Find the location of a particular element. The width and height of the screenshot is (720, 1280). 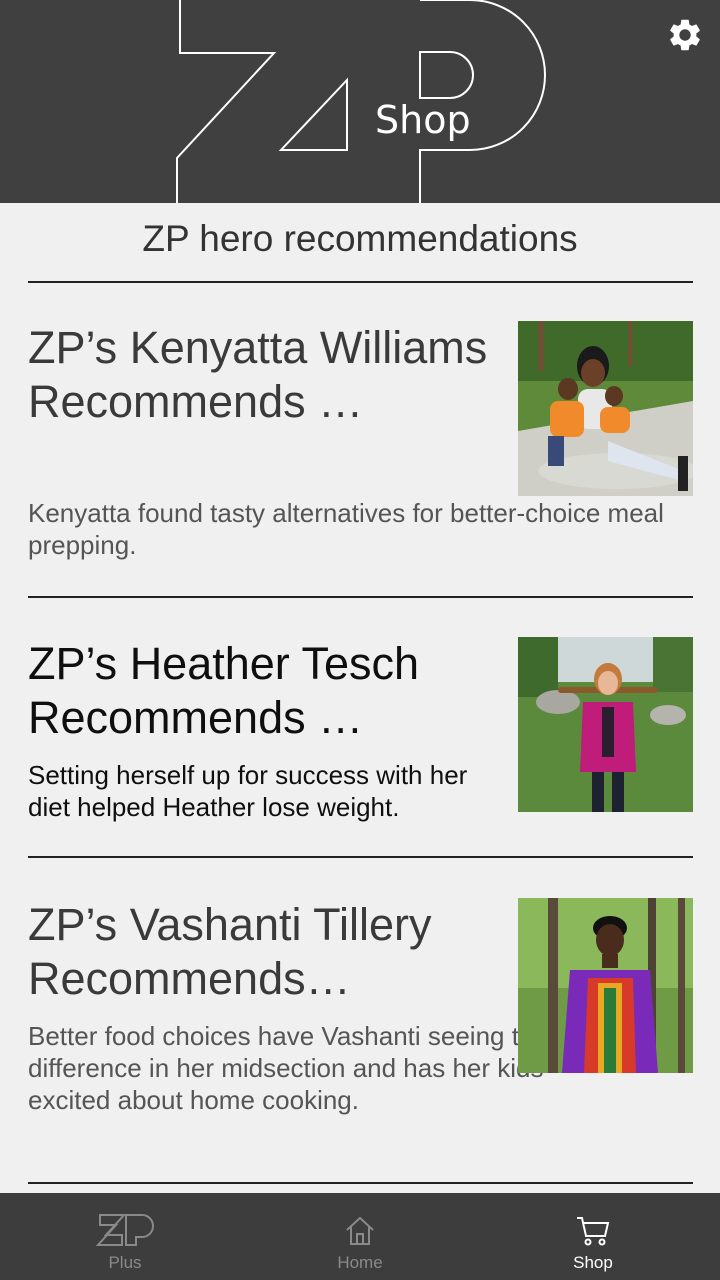

gear-icon is located at coordinates (685, 35).